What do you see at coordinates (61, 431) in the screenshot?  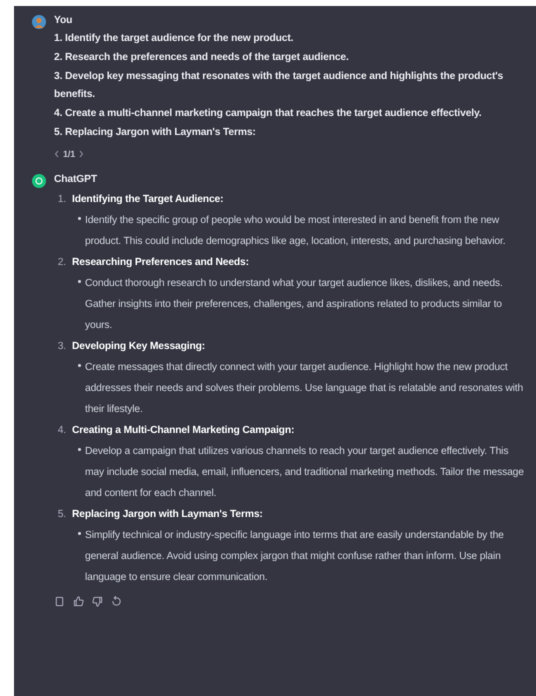 I see `list-number: 4.` at bounding box center [61, 431].